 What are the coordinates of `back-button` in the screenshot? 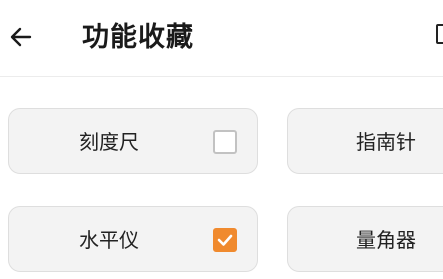 It's located at (21, 37).